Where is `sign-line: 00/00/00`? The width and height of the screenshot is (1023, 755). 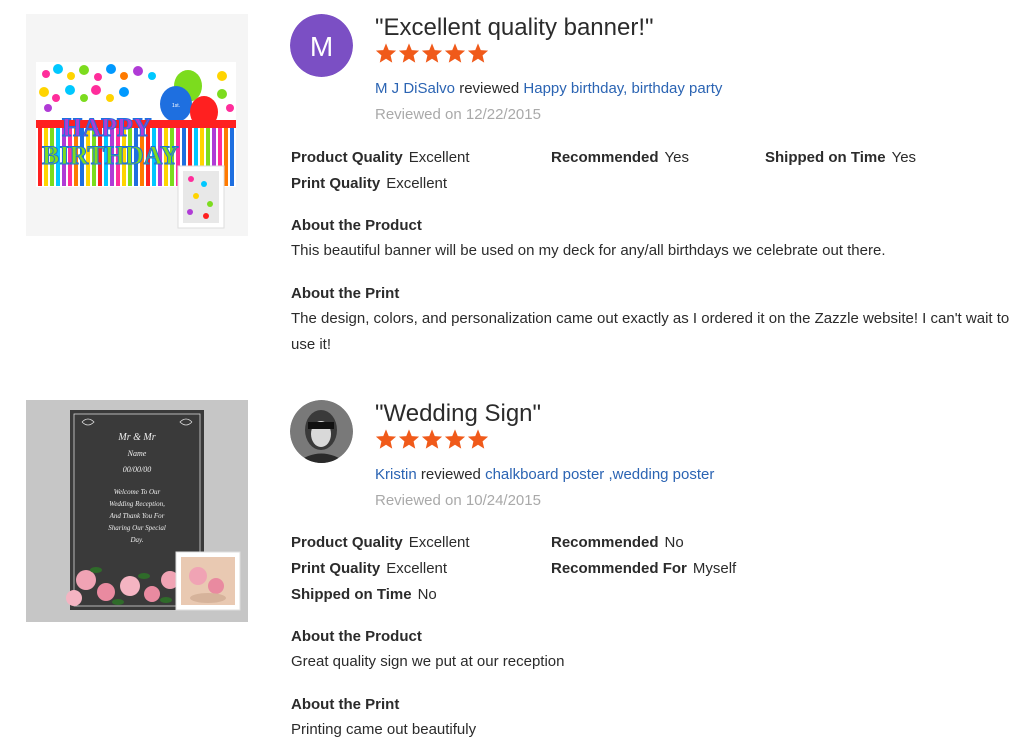
sign-line: 00/00/00 is located at coordinates (137, 469).